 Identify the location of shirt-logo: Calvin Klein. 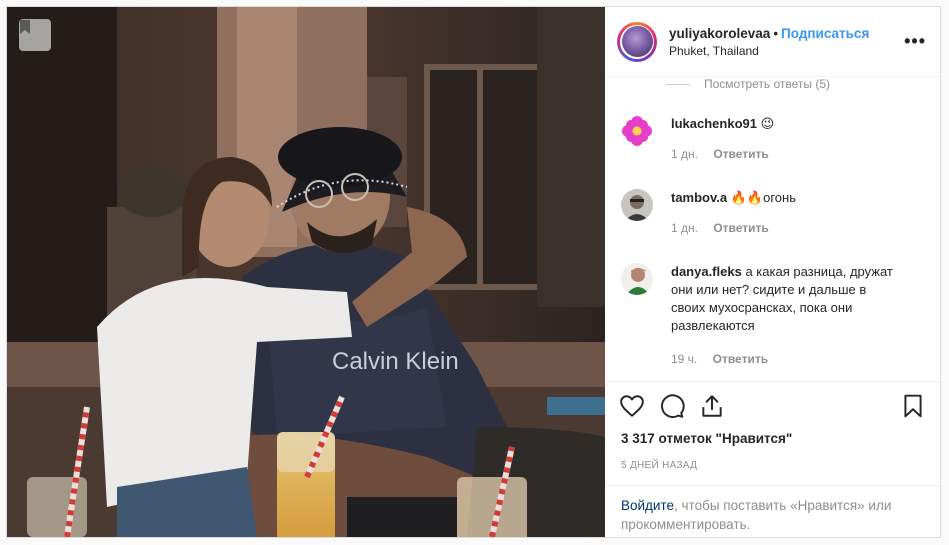
(395, 361).